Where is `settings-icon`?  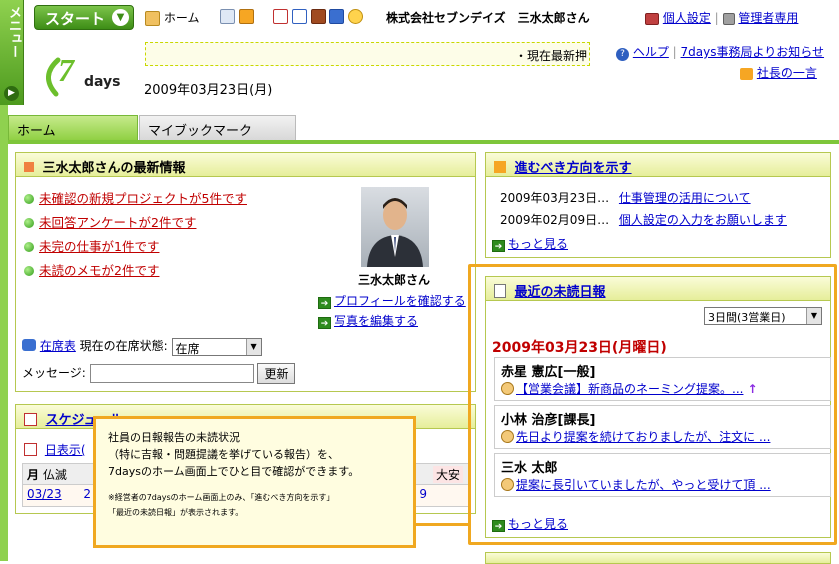 settings-icon is located at coordinates (652, 18).